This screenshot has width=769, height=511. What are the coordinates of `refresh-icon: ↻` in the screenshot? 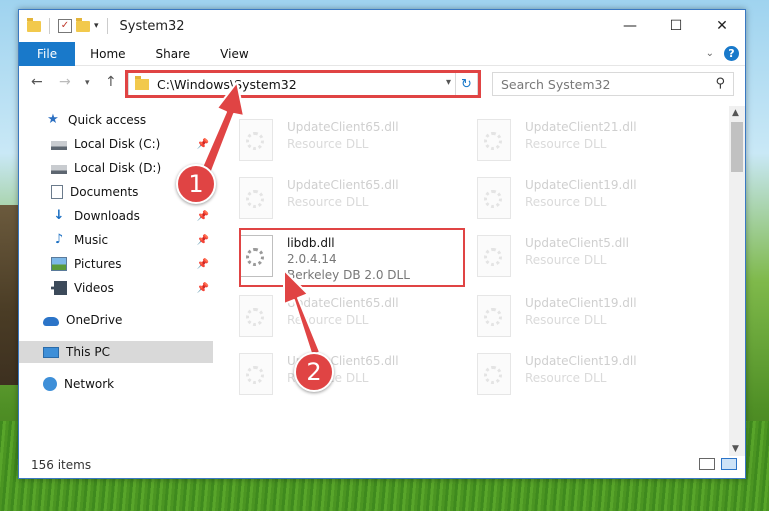 It's located at (466, 84).